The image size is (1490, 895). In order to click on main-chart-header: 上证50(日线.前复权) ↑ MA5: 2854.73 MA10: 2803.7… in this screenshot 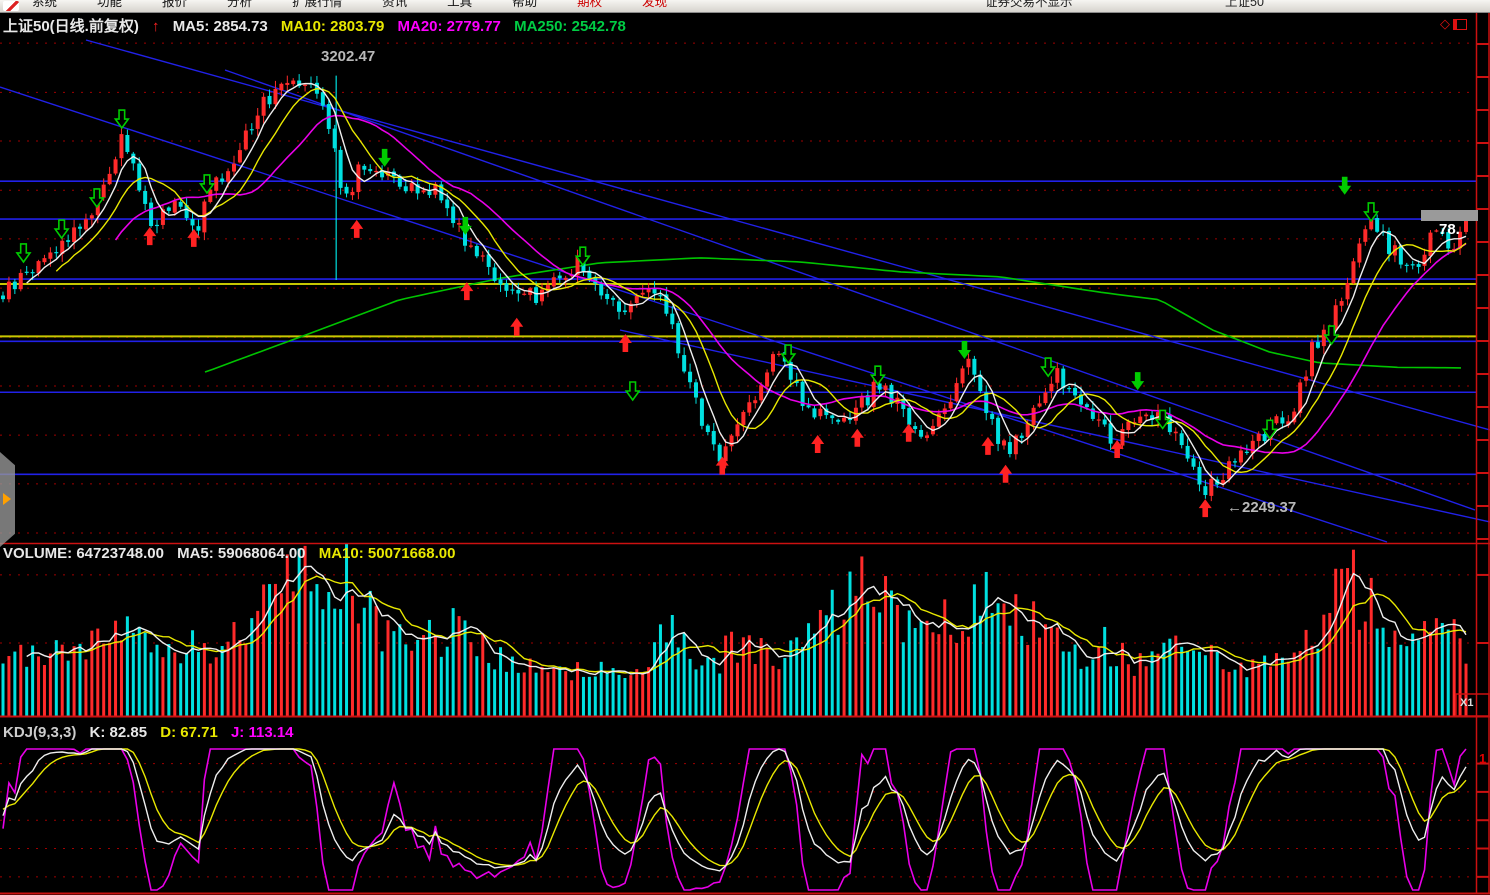, I will do `click(319, 25)`.